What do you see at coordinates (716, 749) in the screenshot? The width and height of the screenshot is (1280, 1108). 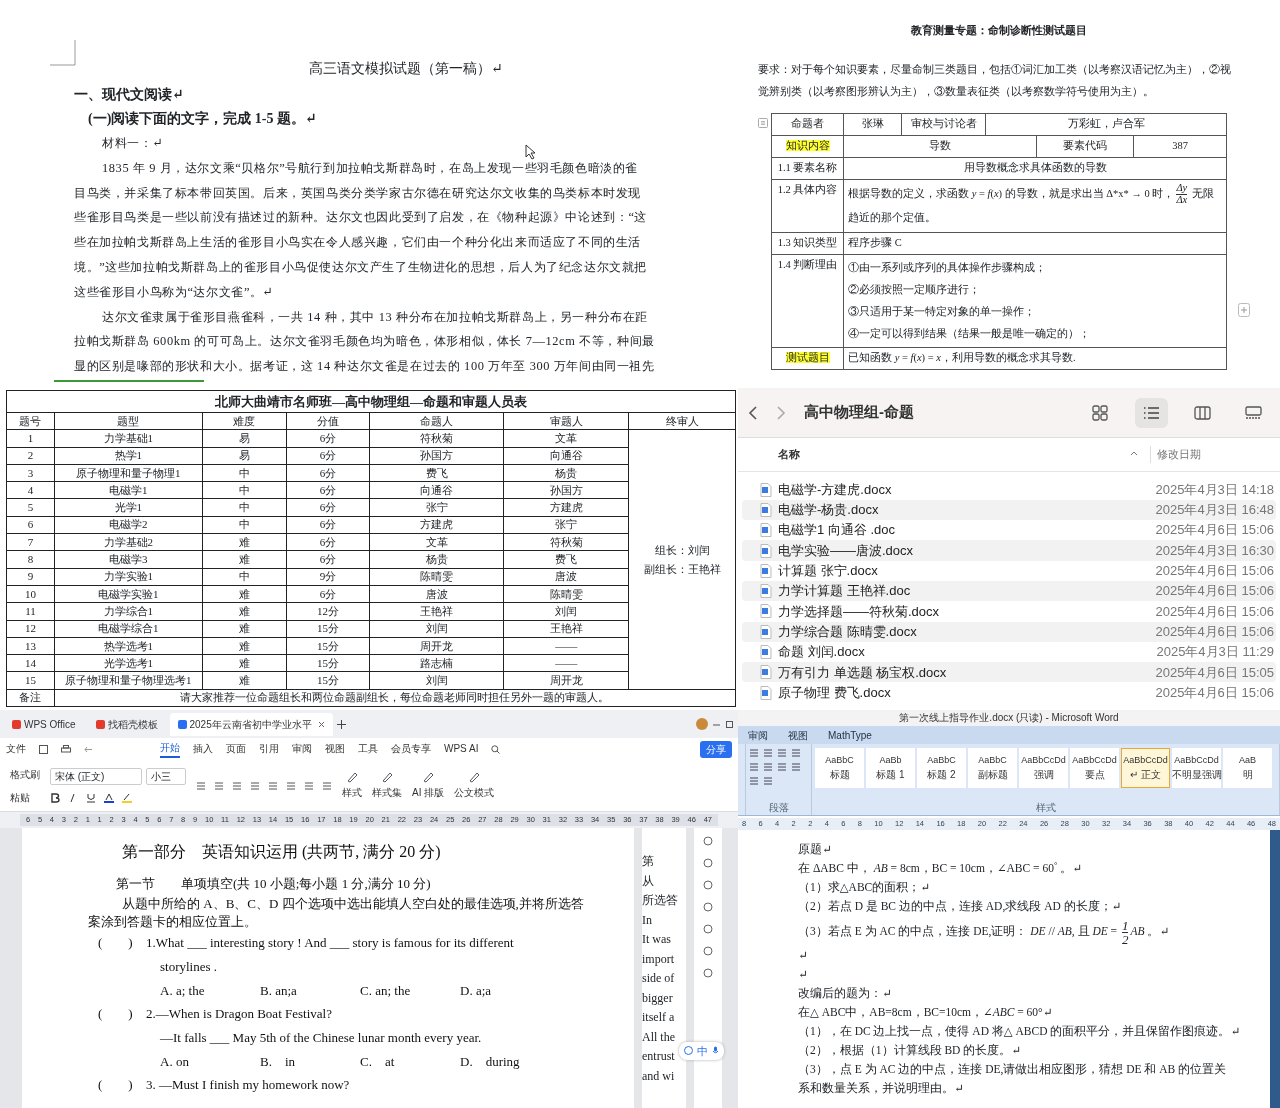 I see `share-button: 分享` at bounding box center [716, 749].